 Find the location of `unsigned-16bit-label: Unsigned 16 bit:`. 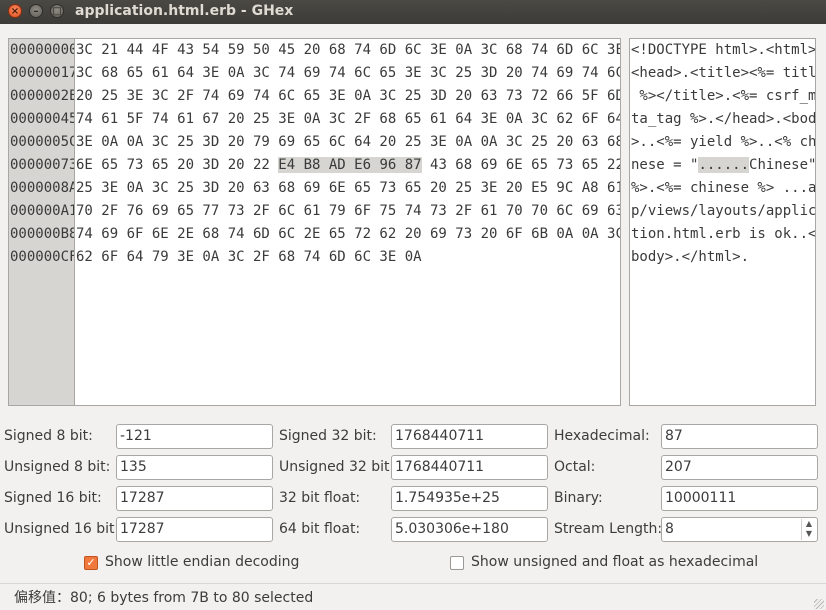

unsigned-16bit-label: Unsigned 16 bit: is located at coordinates (62, 529).